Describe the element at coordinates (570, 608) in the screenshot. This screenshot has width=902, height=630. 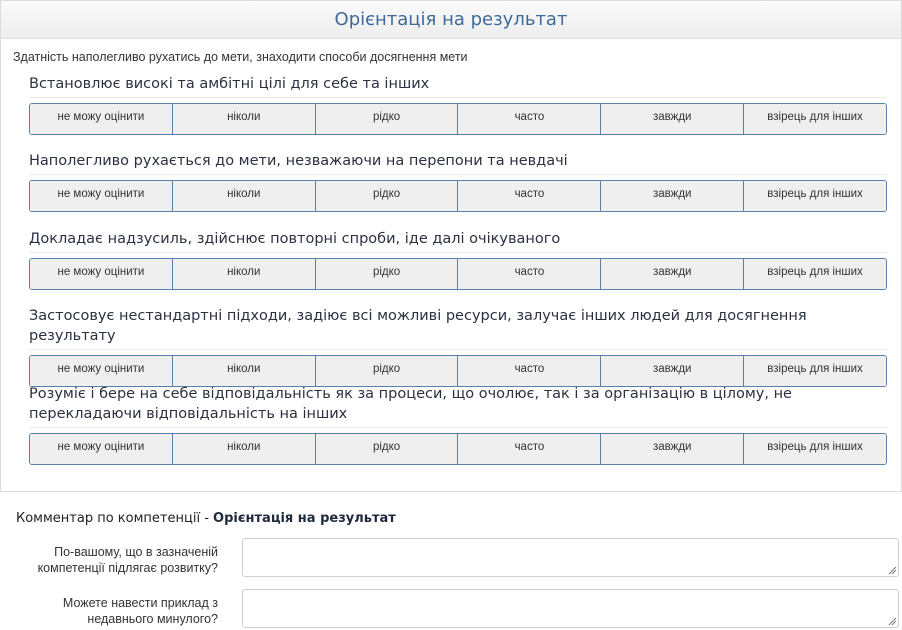
I see `example-textarea` at that location.